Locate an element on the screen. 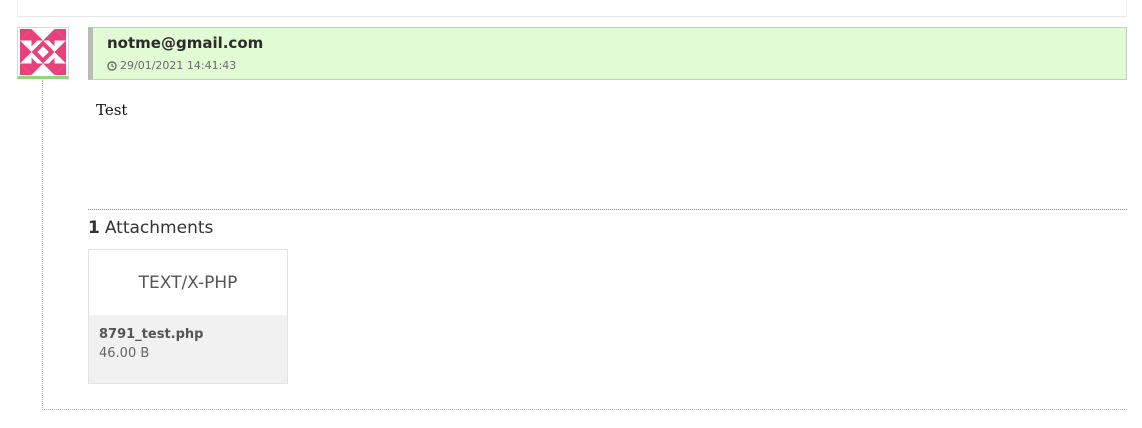  previous-message-bottom is located at coordinates (572, 8).